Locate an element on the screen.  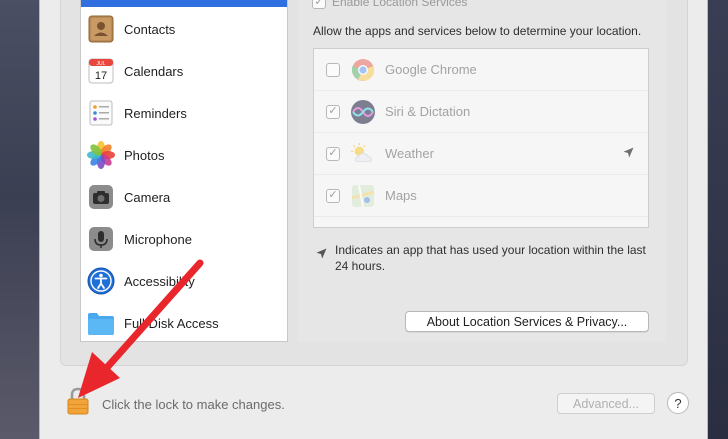
service-checkbox is located at coordinates (333, 69).